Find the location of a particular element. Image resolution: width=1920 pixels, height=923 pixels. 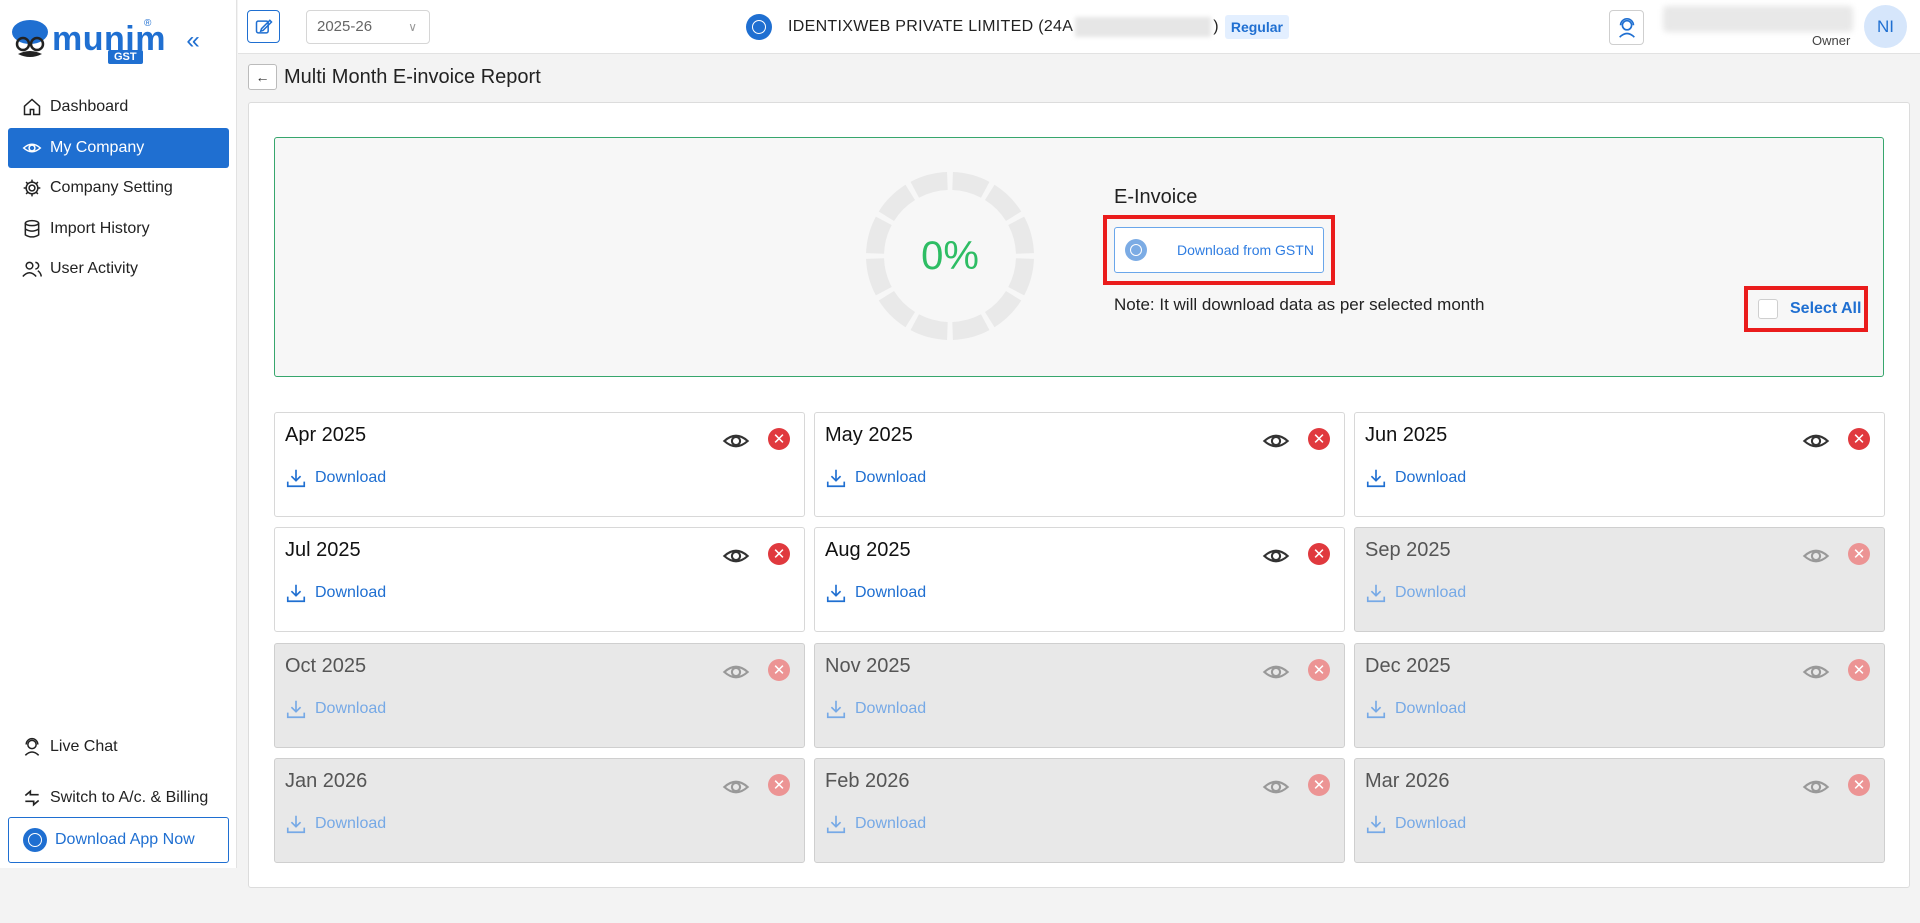

sidebar-item-dashboard: Dashboard is located at coordinates (118, 107).